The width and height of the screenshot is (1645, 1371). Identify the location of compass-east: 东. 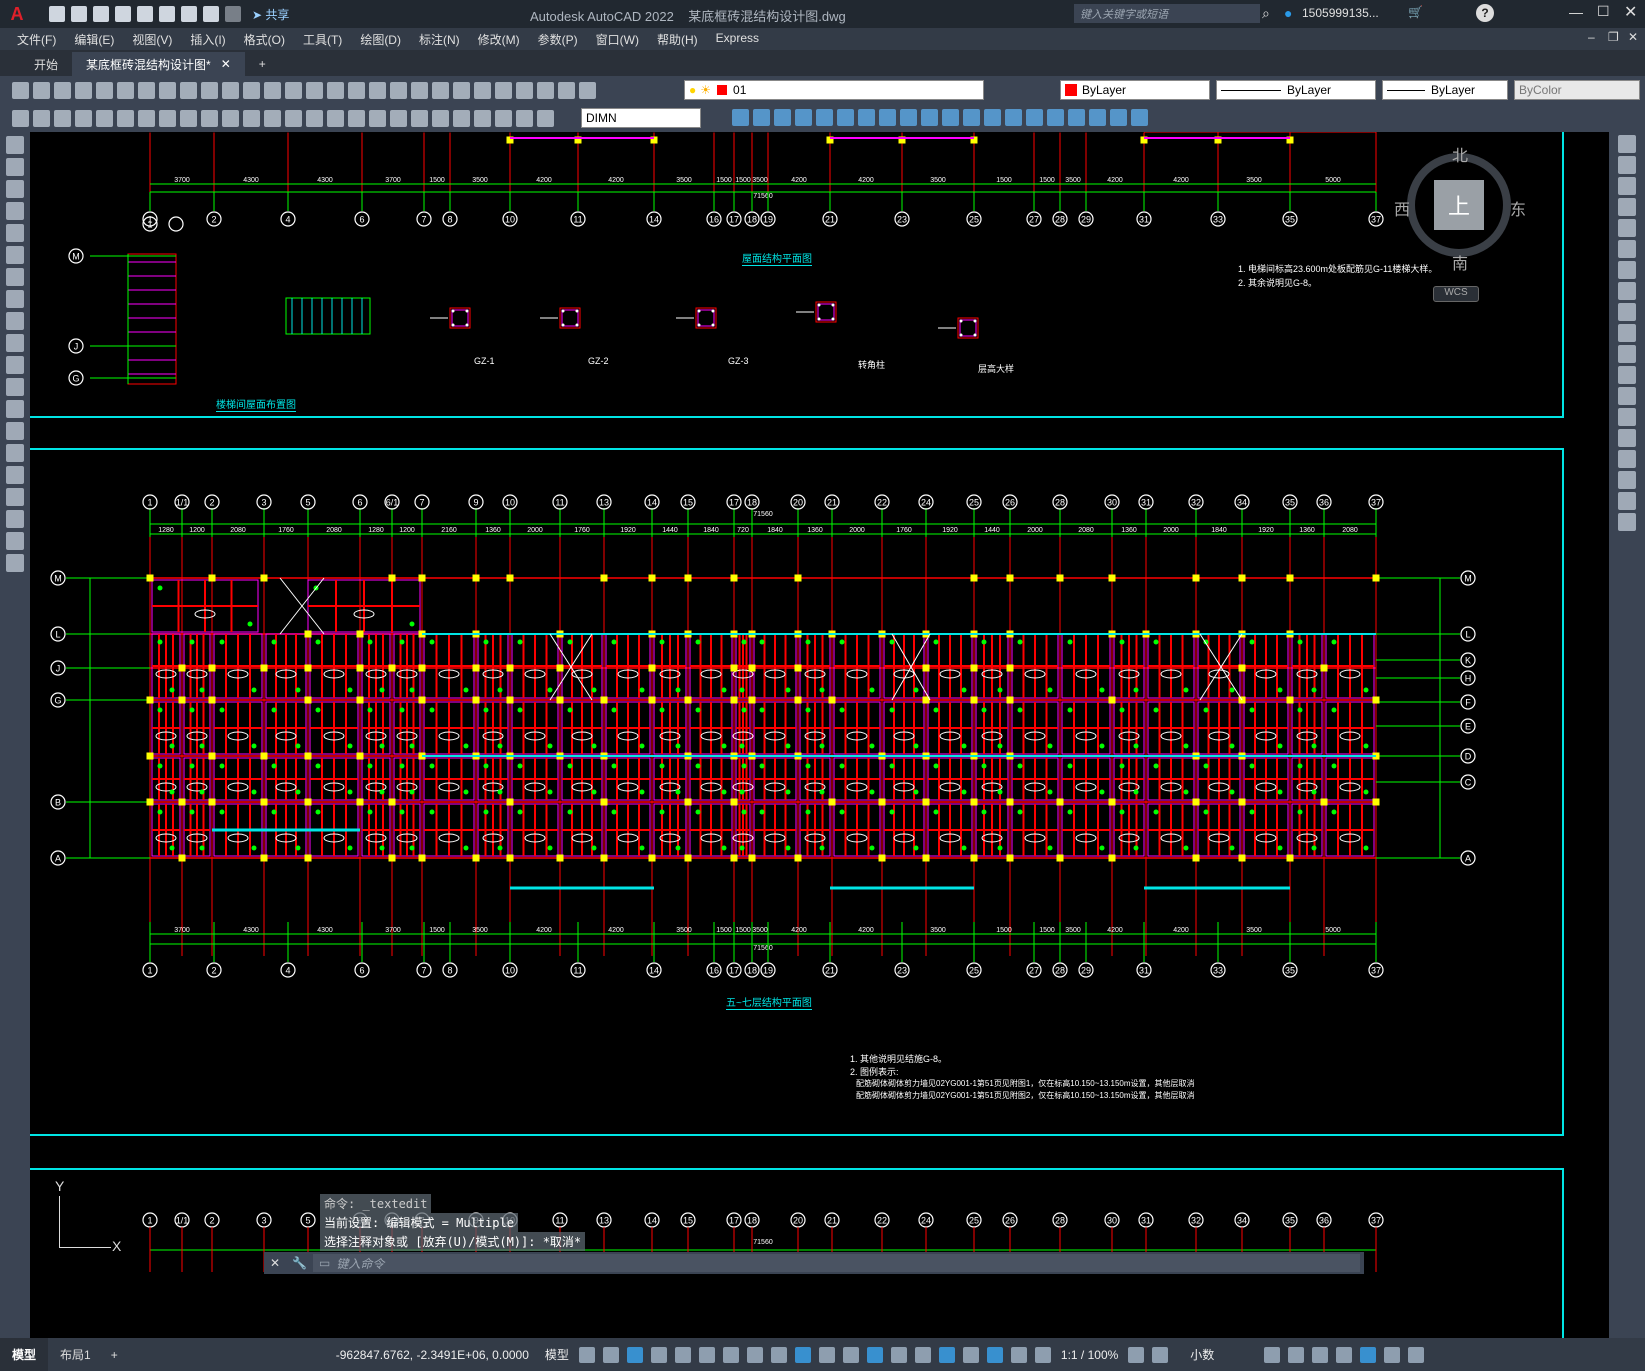
(1518, 208).